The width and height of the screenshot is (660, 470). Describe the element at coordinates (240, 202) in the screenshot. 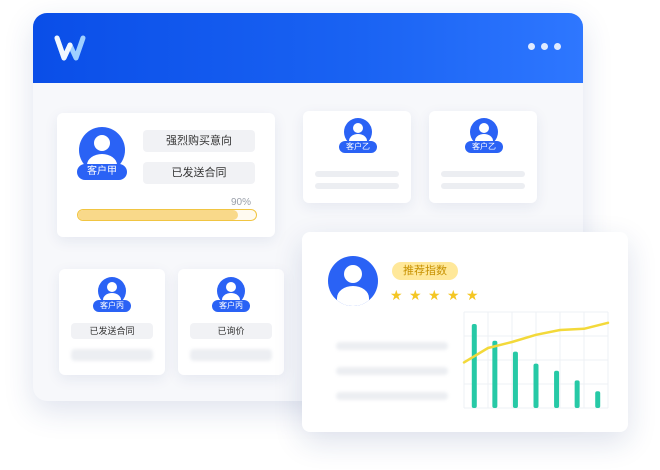

I see `progress-label: 90%` at that location.